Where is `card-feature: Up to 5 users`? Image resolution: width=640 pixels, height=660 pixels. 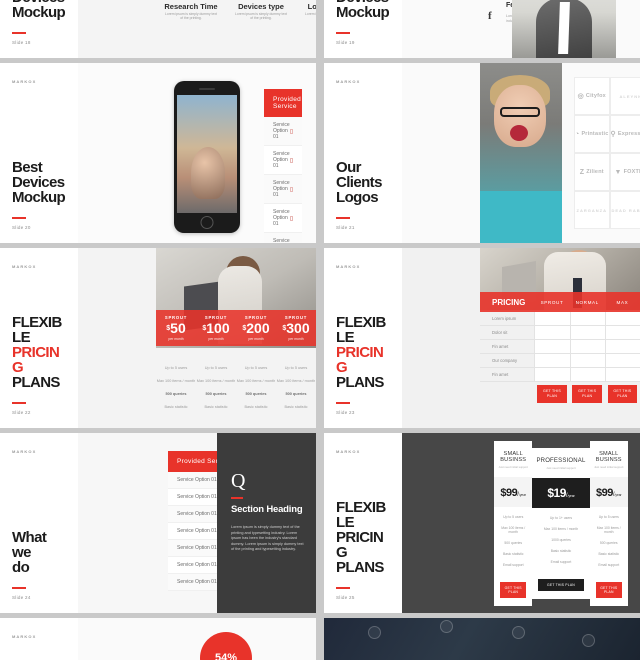
card-feature: Up to 5 users is located at coordinates (608, 516).